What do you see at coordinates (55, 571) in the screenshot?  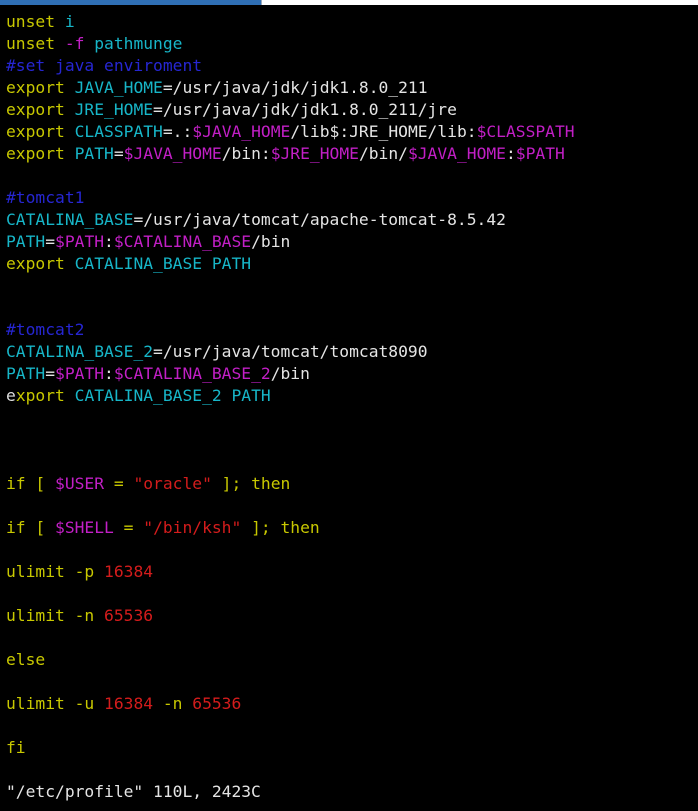 I see `code-token: ulimit -p` at bounding box center [55, 571].